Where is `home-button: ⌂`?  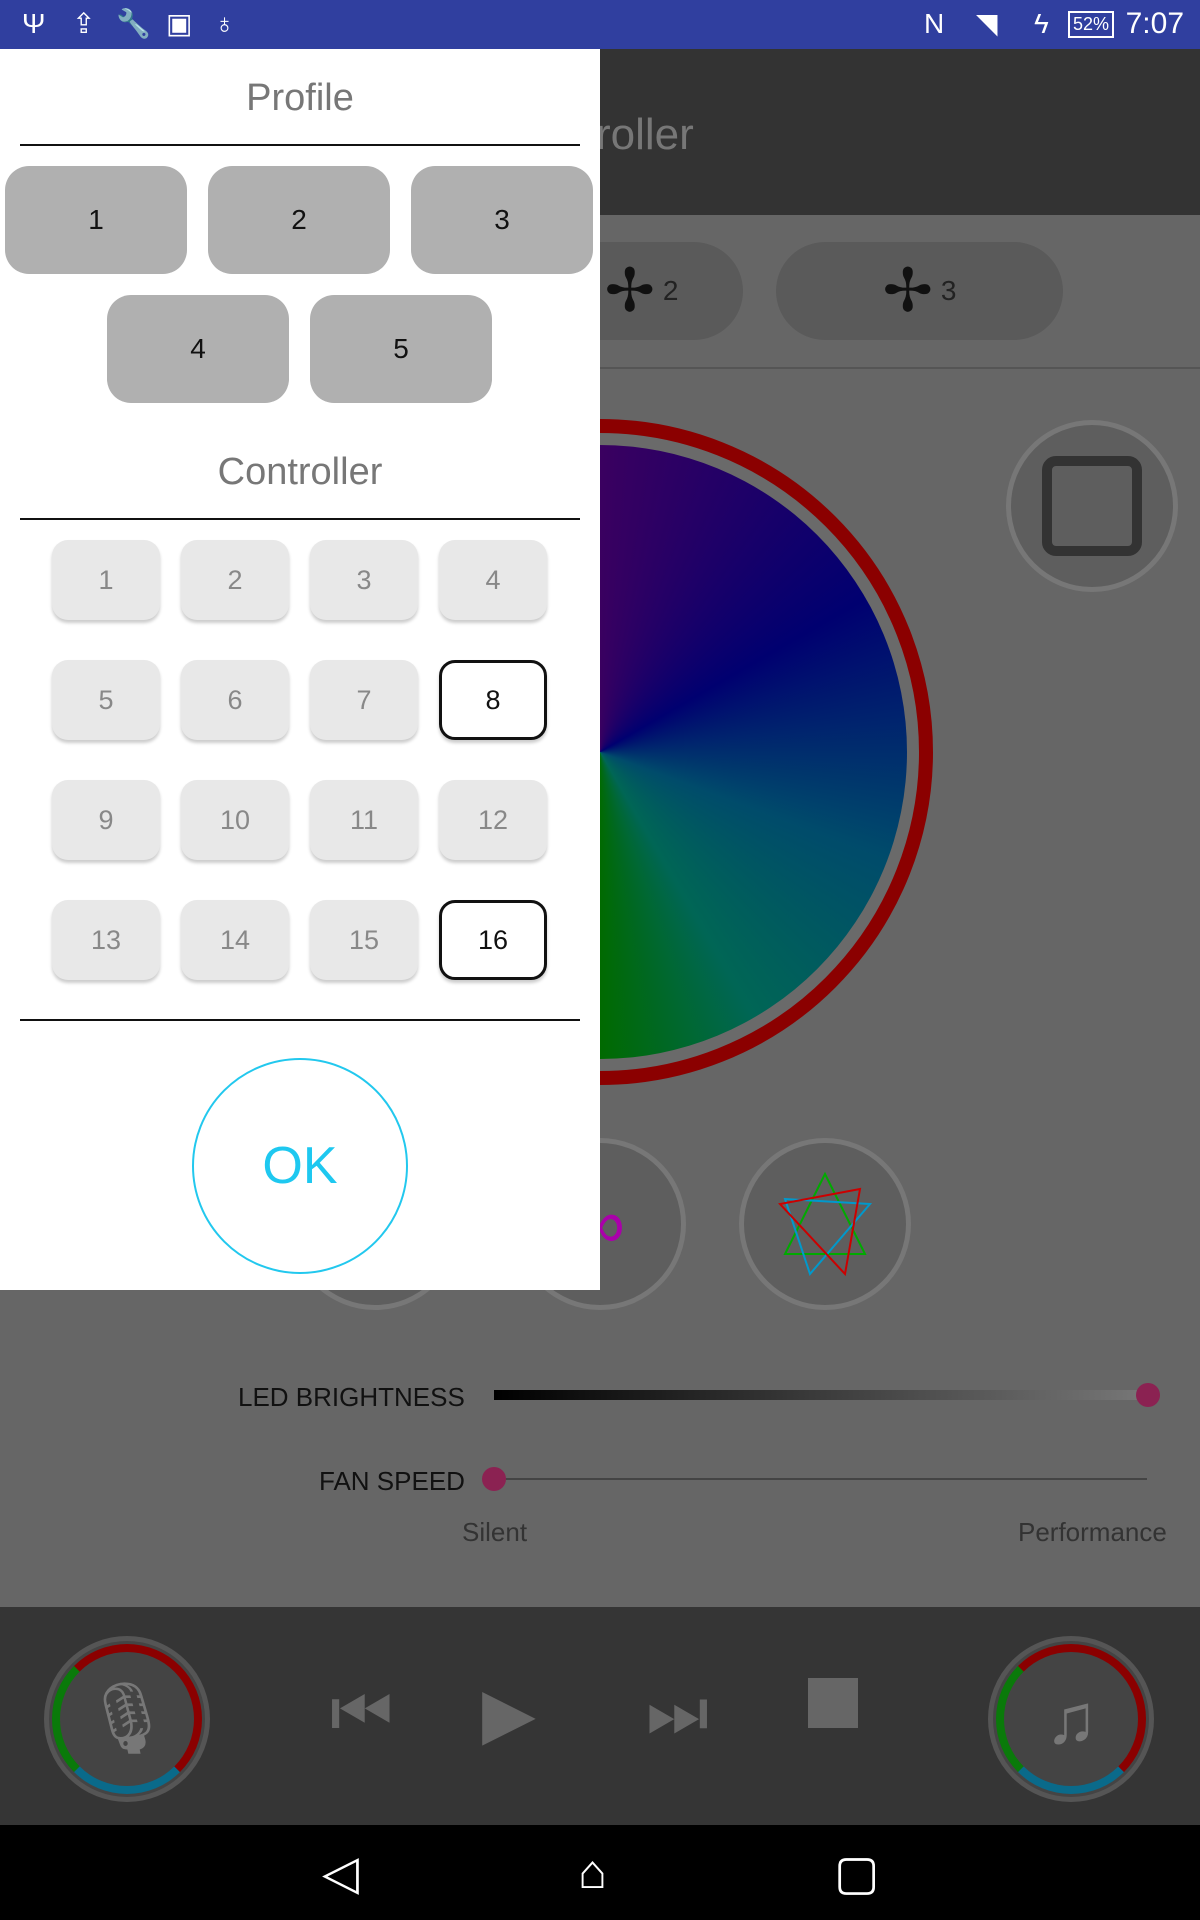
home-button: ⌂ is located at coordinates (592, 1872).